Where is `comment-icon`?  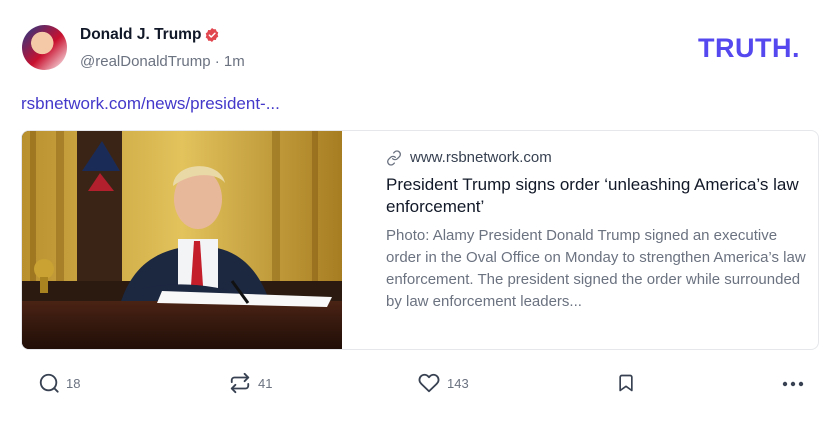
comment-icon is located at coordinates (49, 383).